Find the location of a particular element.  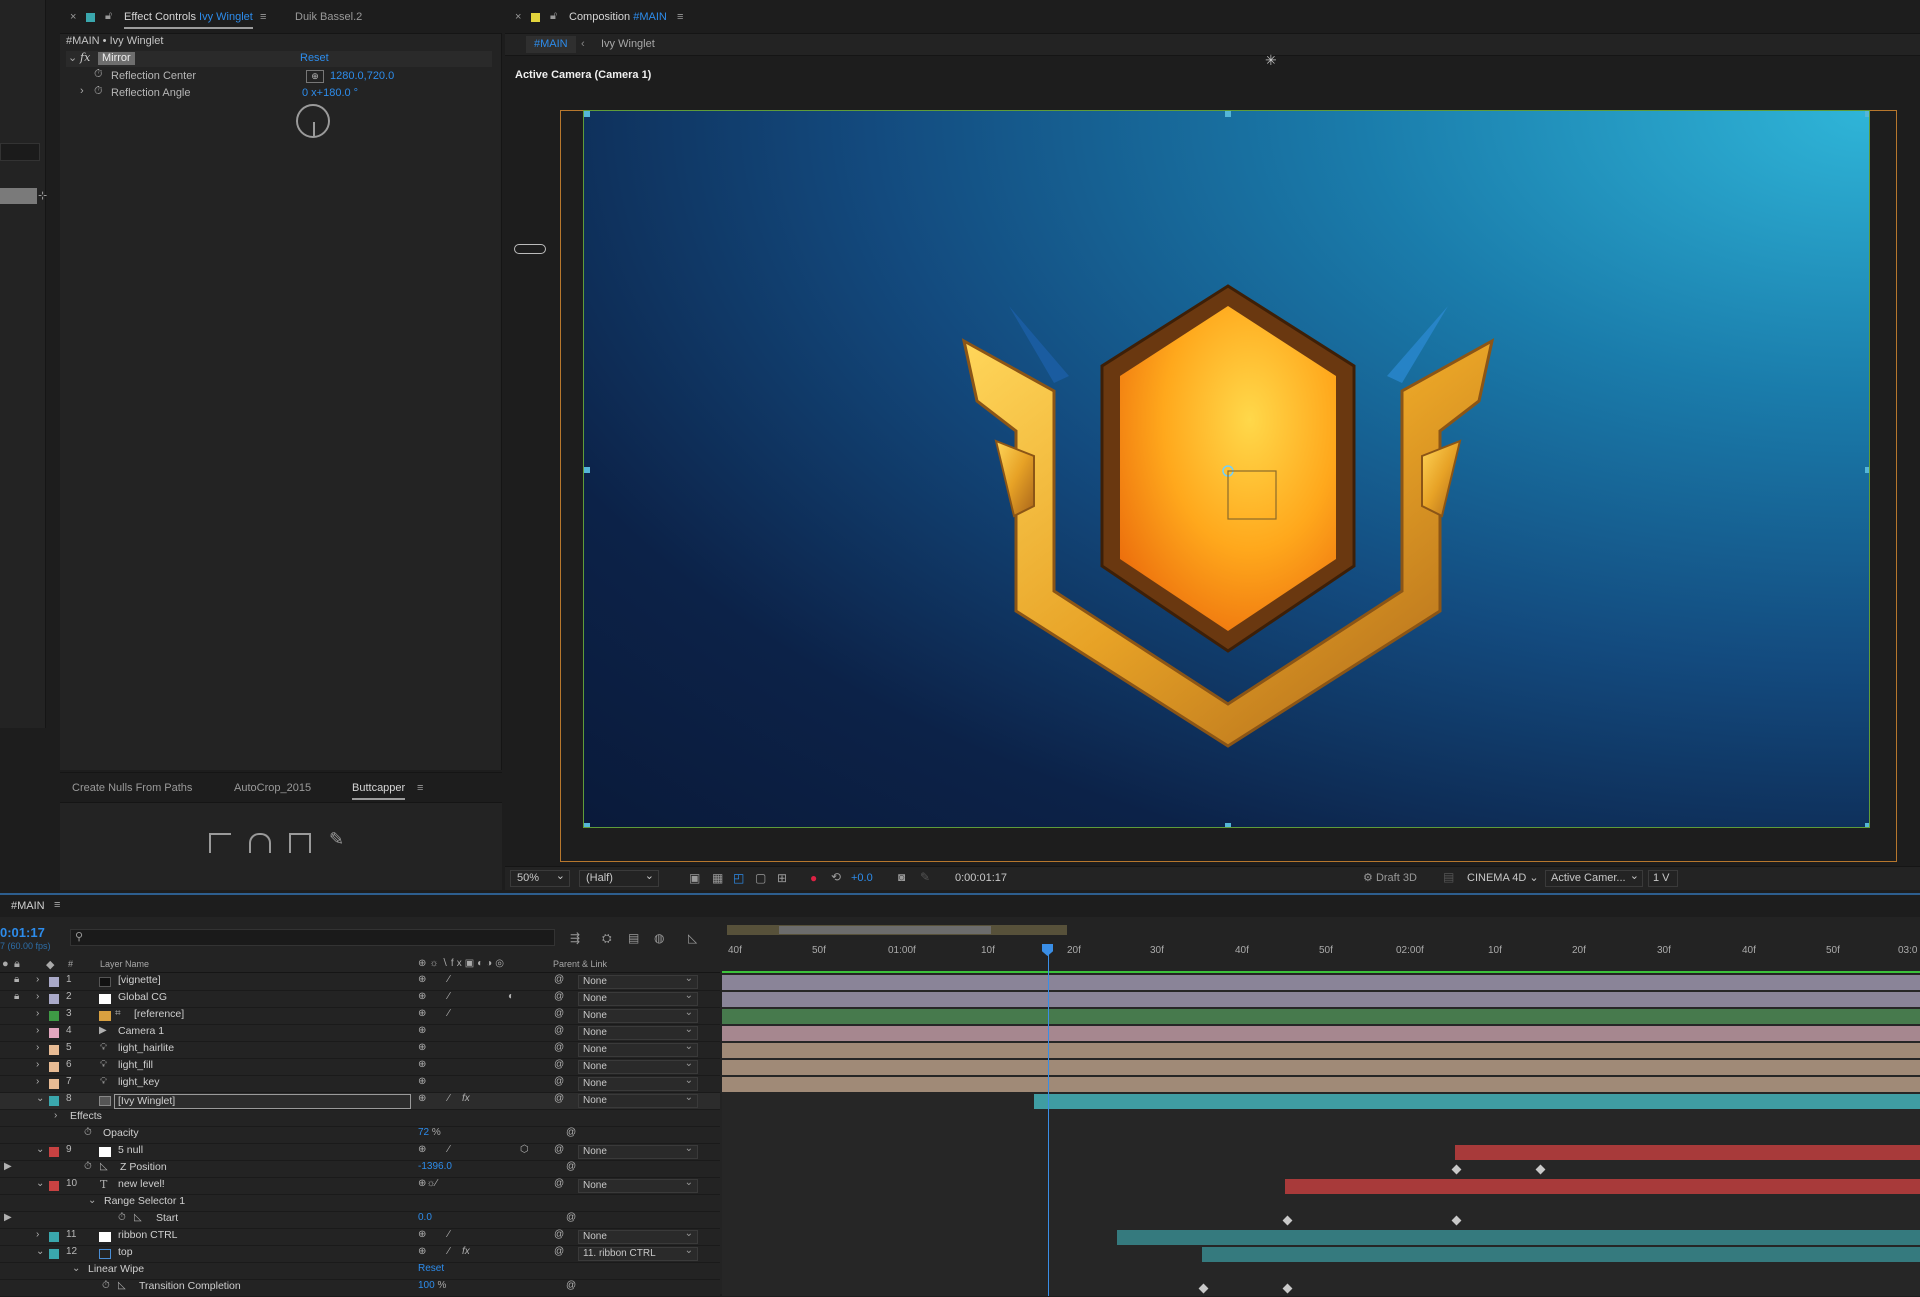

prop-value: 1280.0,720.0 is located at coordinates (362, 76).